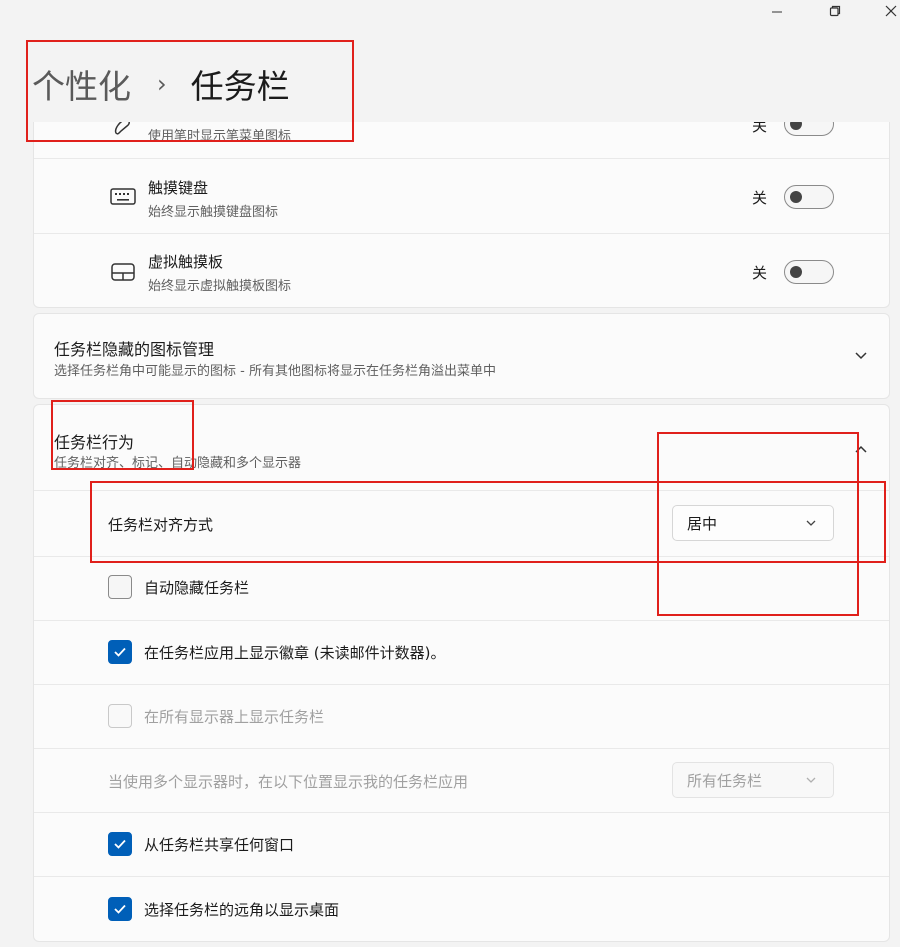 Image resolution: width=900 pixels, height=947 pixels. Describe the element at coordinates (178, 463) in the screenshot. I see `behaviors-subtitle: 任务栏对齐、标记、自动隐藏和多个显示器` at that location.